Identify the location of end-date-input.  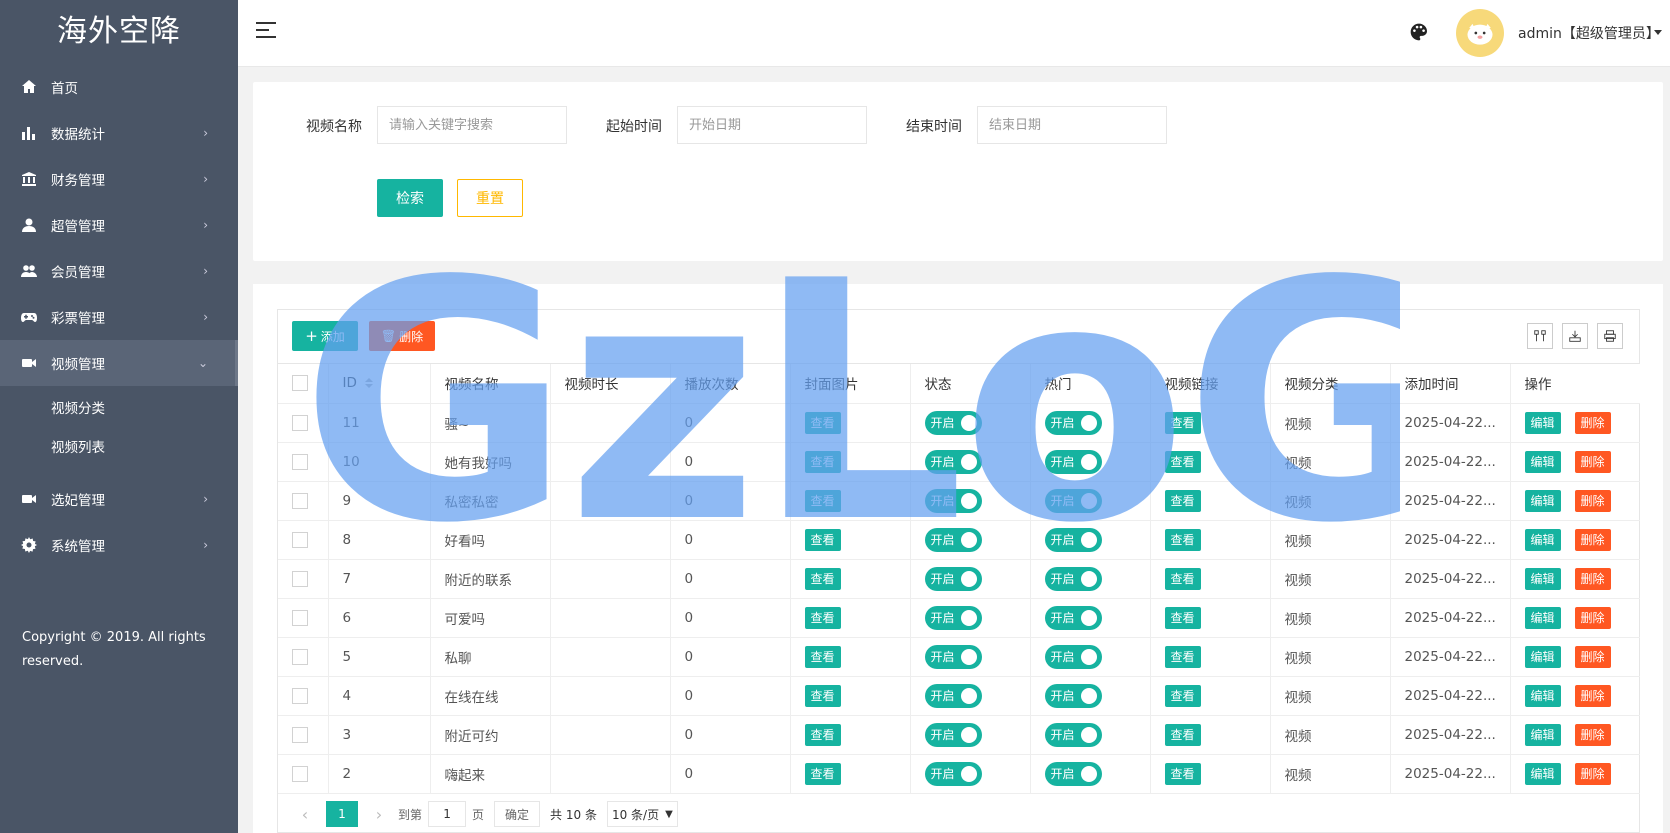
(1072, 125).